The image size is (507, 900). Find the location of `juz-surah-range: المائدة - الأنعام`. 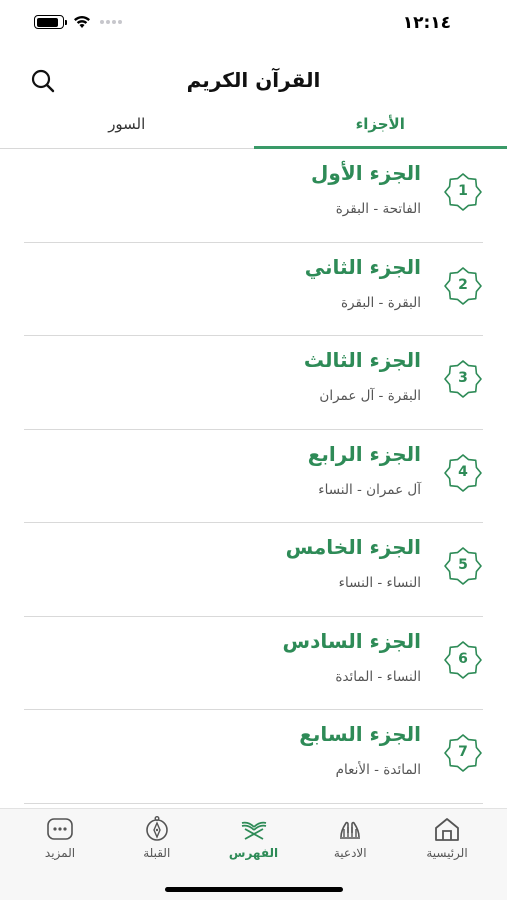

juz-surah-range: المائدة - الأنعام is located at coordinates (378, 770).